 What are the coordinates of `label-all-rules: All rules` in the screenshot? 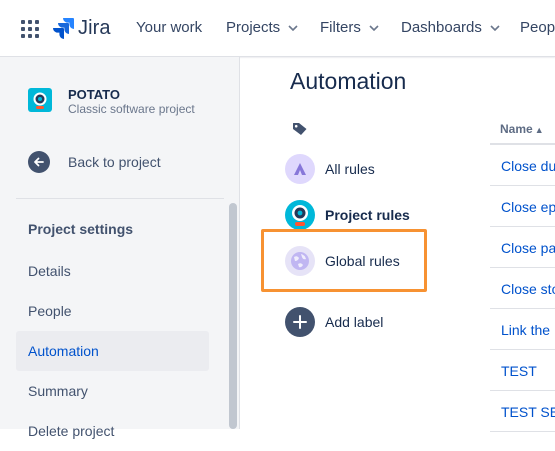 It's located at (330, 169).